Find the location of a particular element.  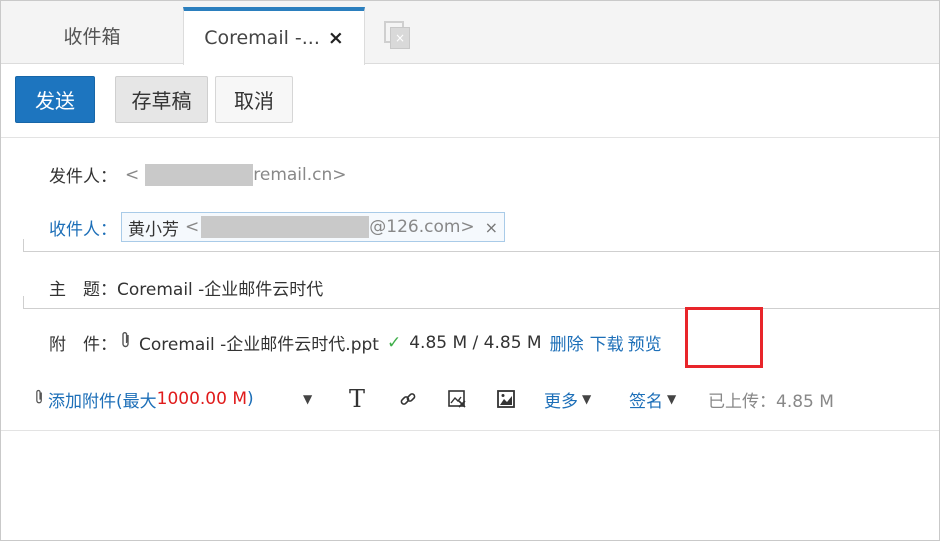

tab-inbox: 收件箱 is located at coordinates (92, 35).